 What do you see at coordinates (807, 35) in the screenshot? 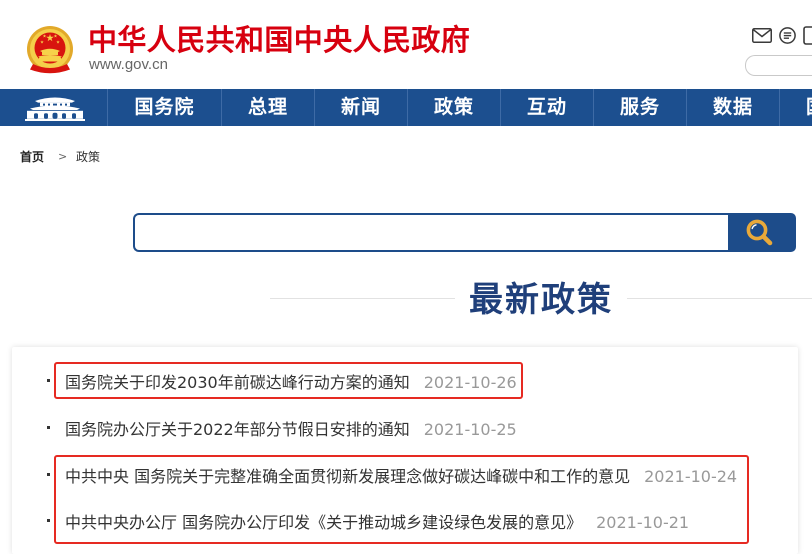
I see `mobile-icon` at bounding box center [807, 35].